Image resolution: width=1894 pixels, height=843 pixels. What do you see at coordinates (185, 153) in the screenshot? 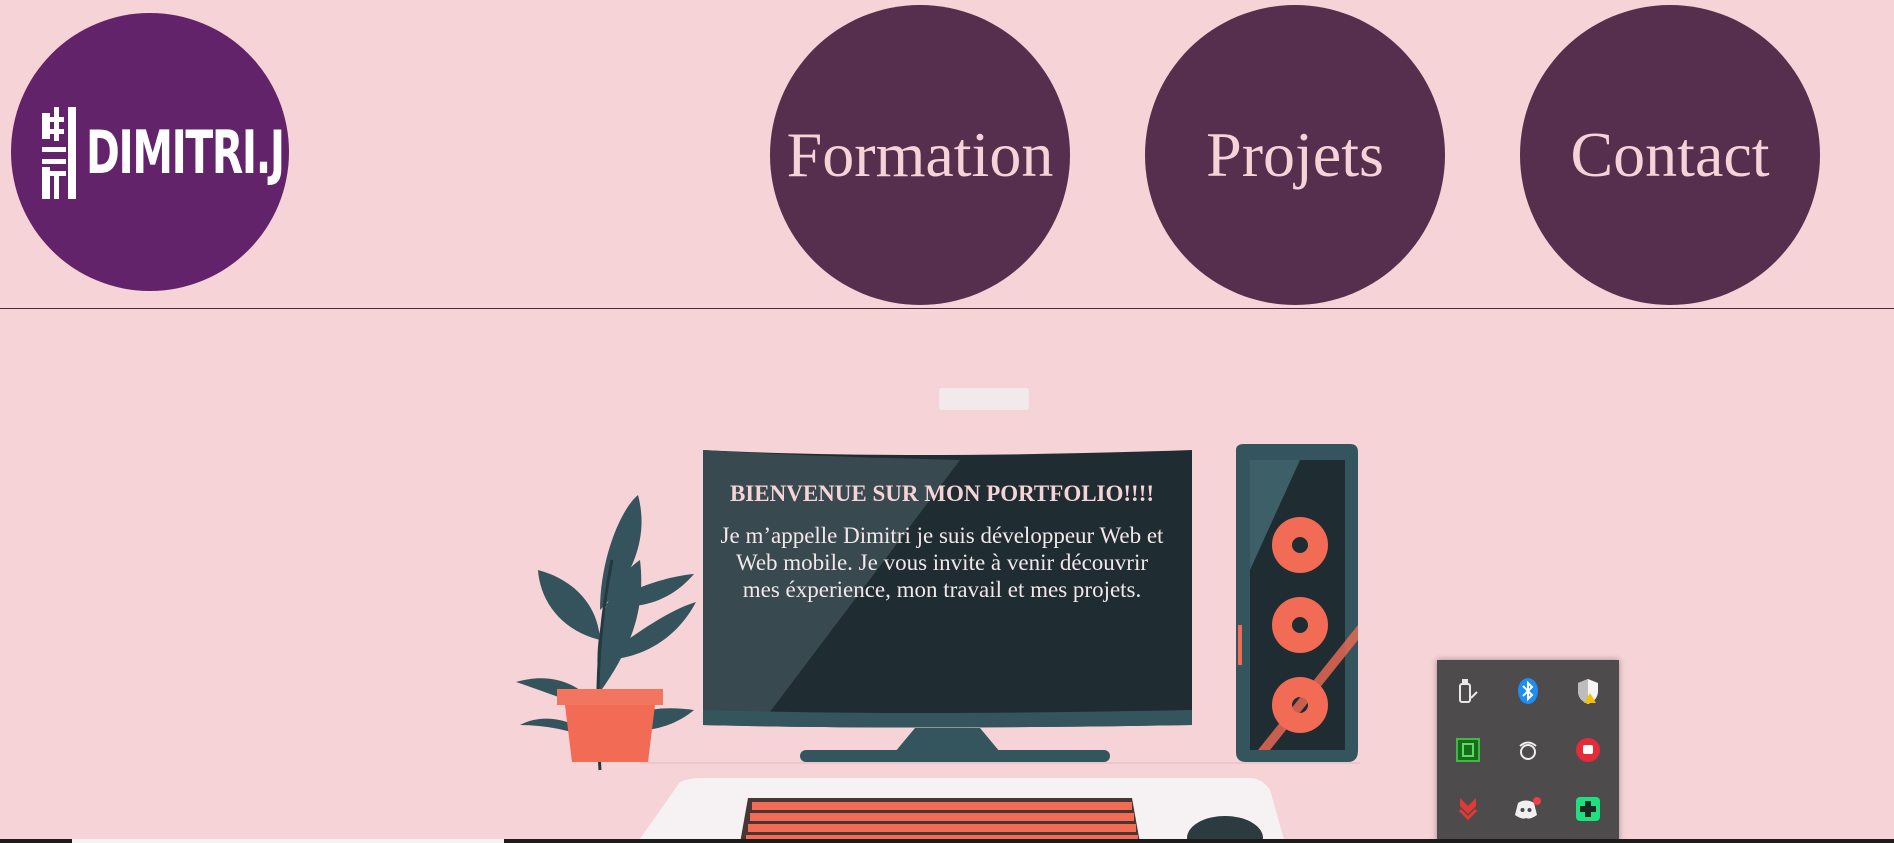
I see `logo-text: DIMITRI.J` at bounding box center [185, 153].